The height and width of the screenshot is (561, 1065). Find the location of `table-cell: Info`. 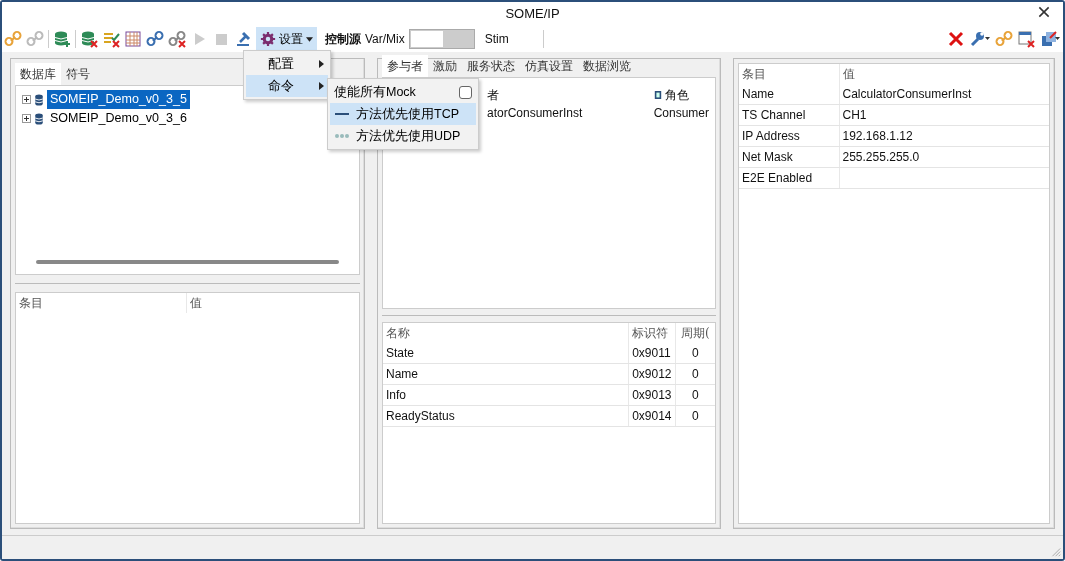

table-cell: Info is located at coordinates (506, 395).